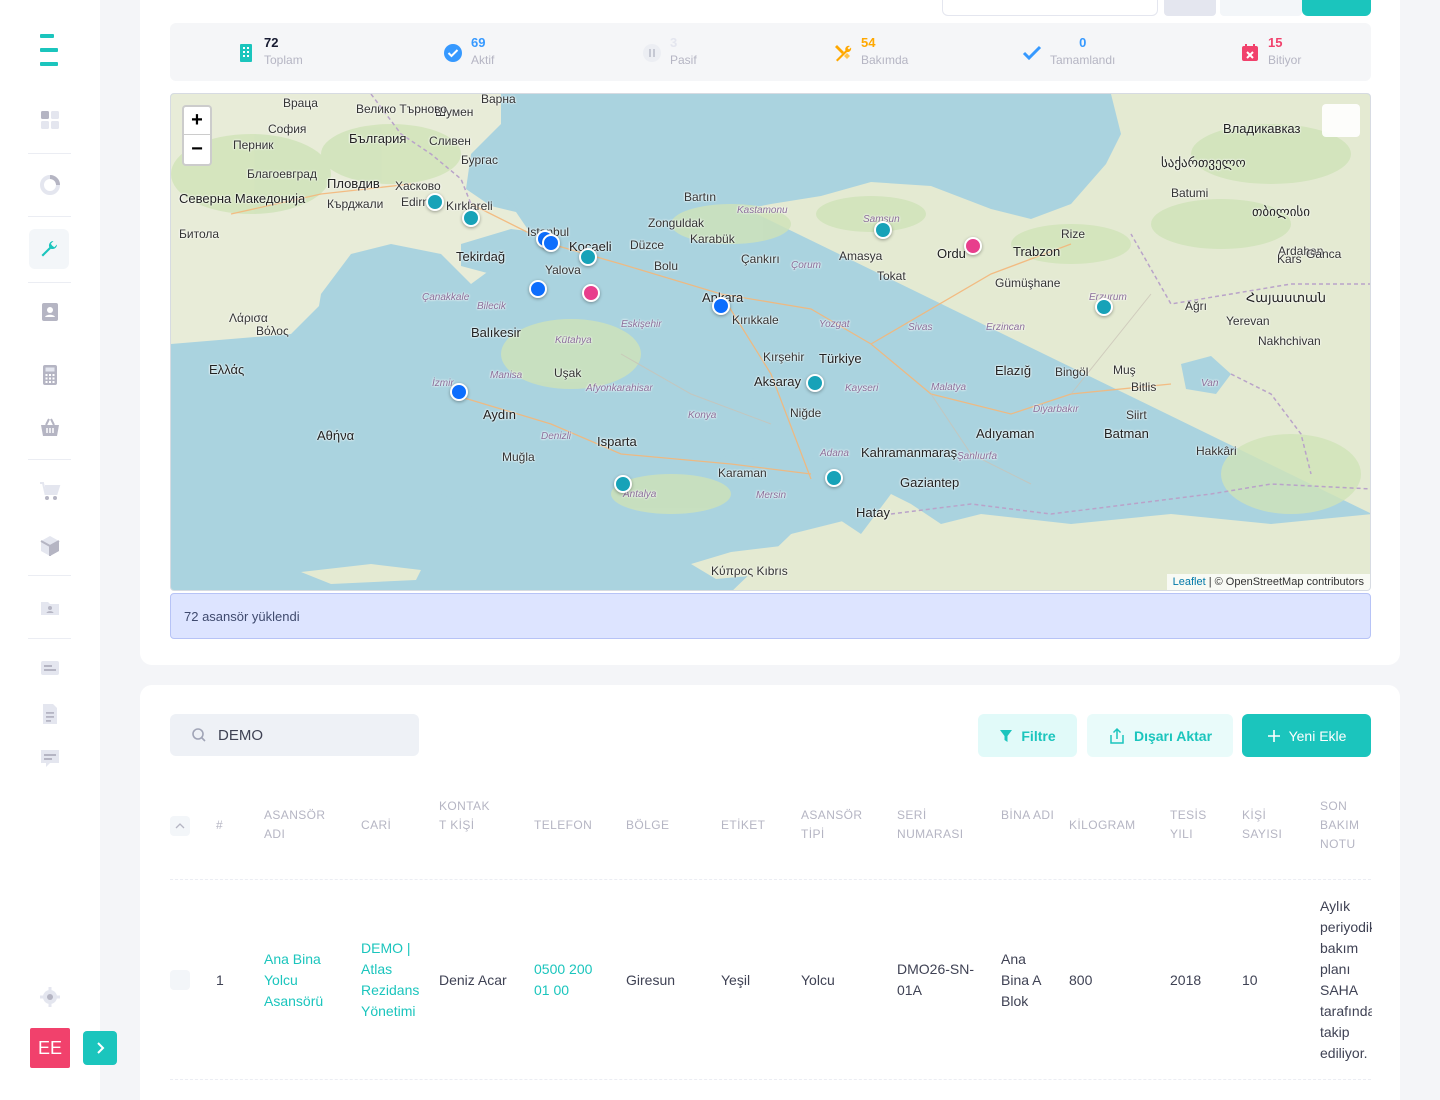 This screenshot has height=1100, width=1440. What do you see at coordinates (378, 138) in the screenshot?
I see `map-label: България` at bounding box center [378, 138].